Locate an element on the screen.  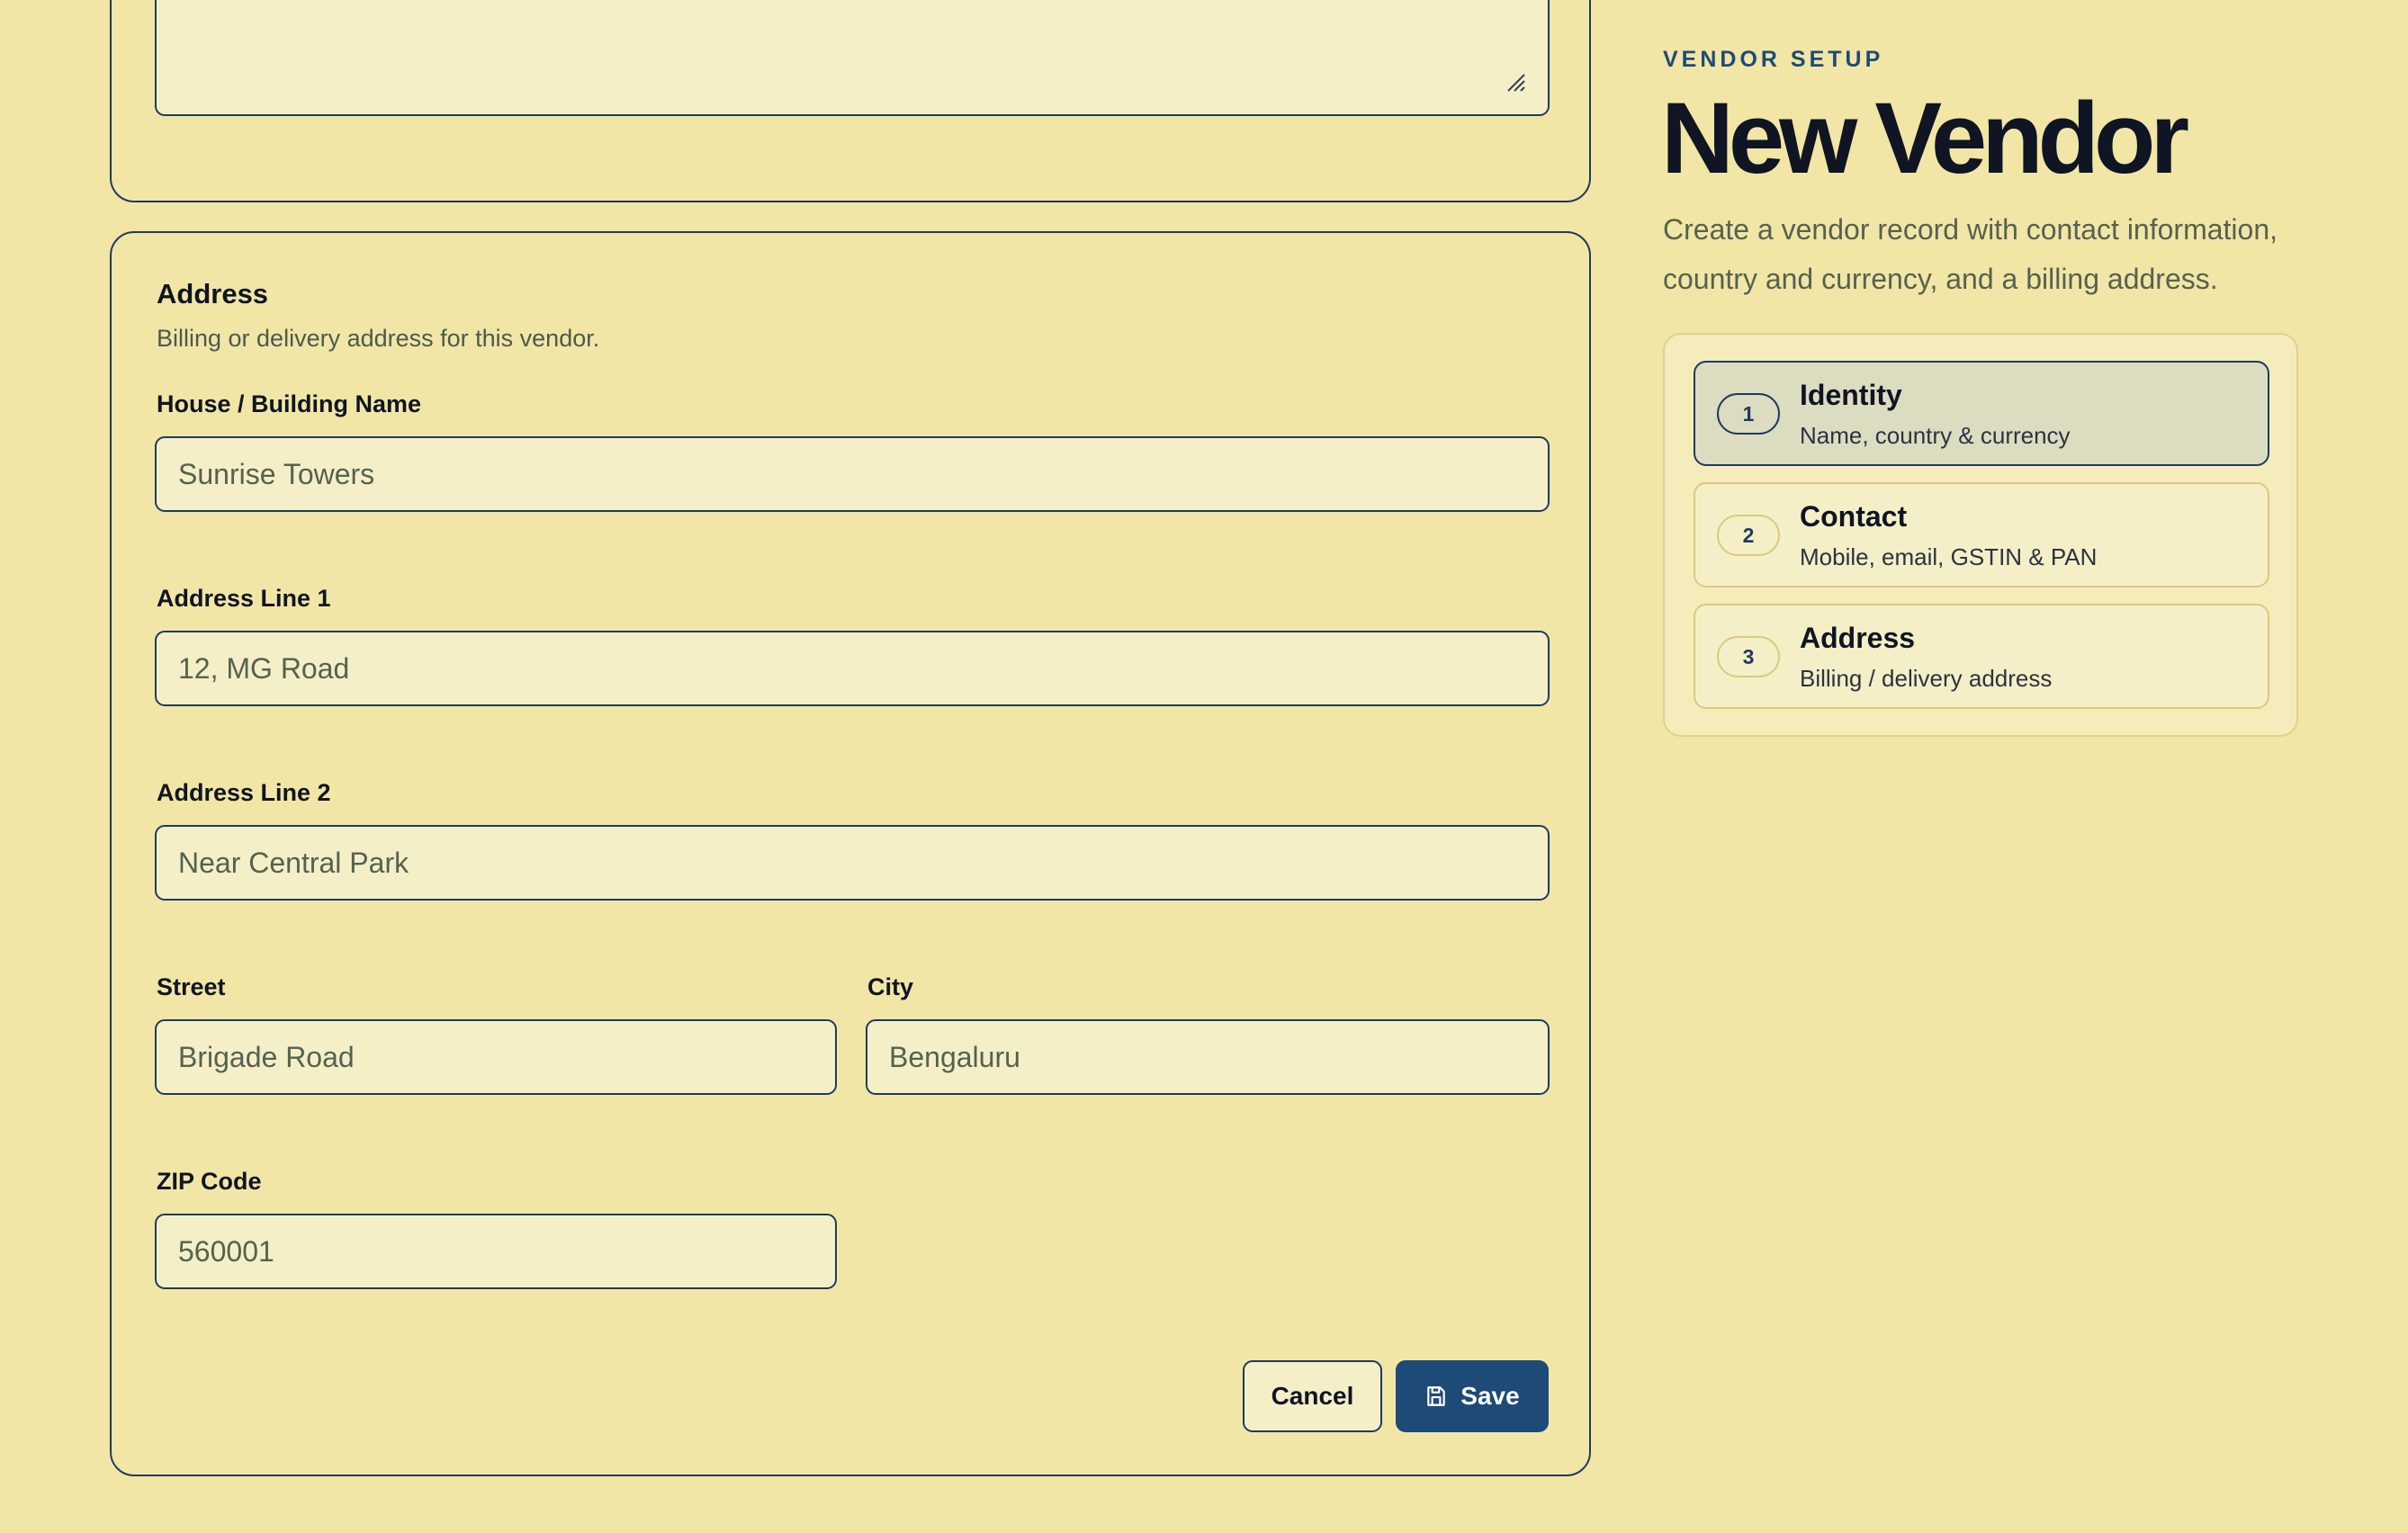
address-section-title: Address is located at coordinates (213, 293).